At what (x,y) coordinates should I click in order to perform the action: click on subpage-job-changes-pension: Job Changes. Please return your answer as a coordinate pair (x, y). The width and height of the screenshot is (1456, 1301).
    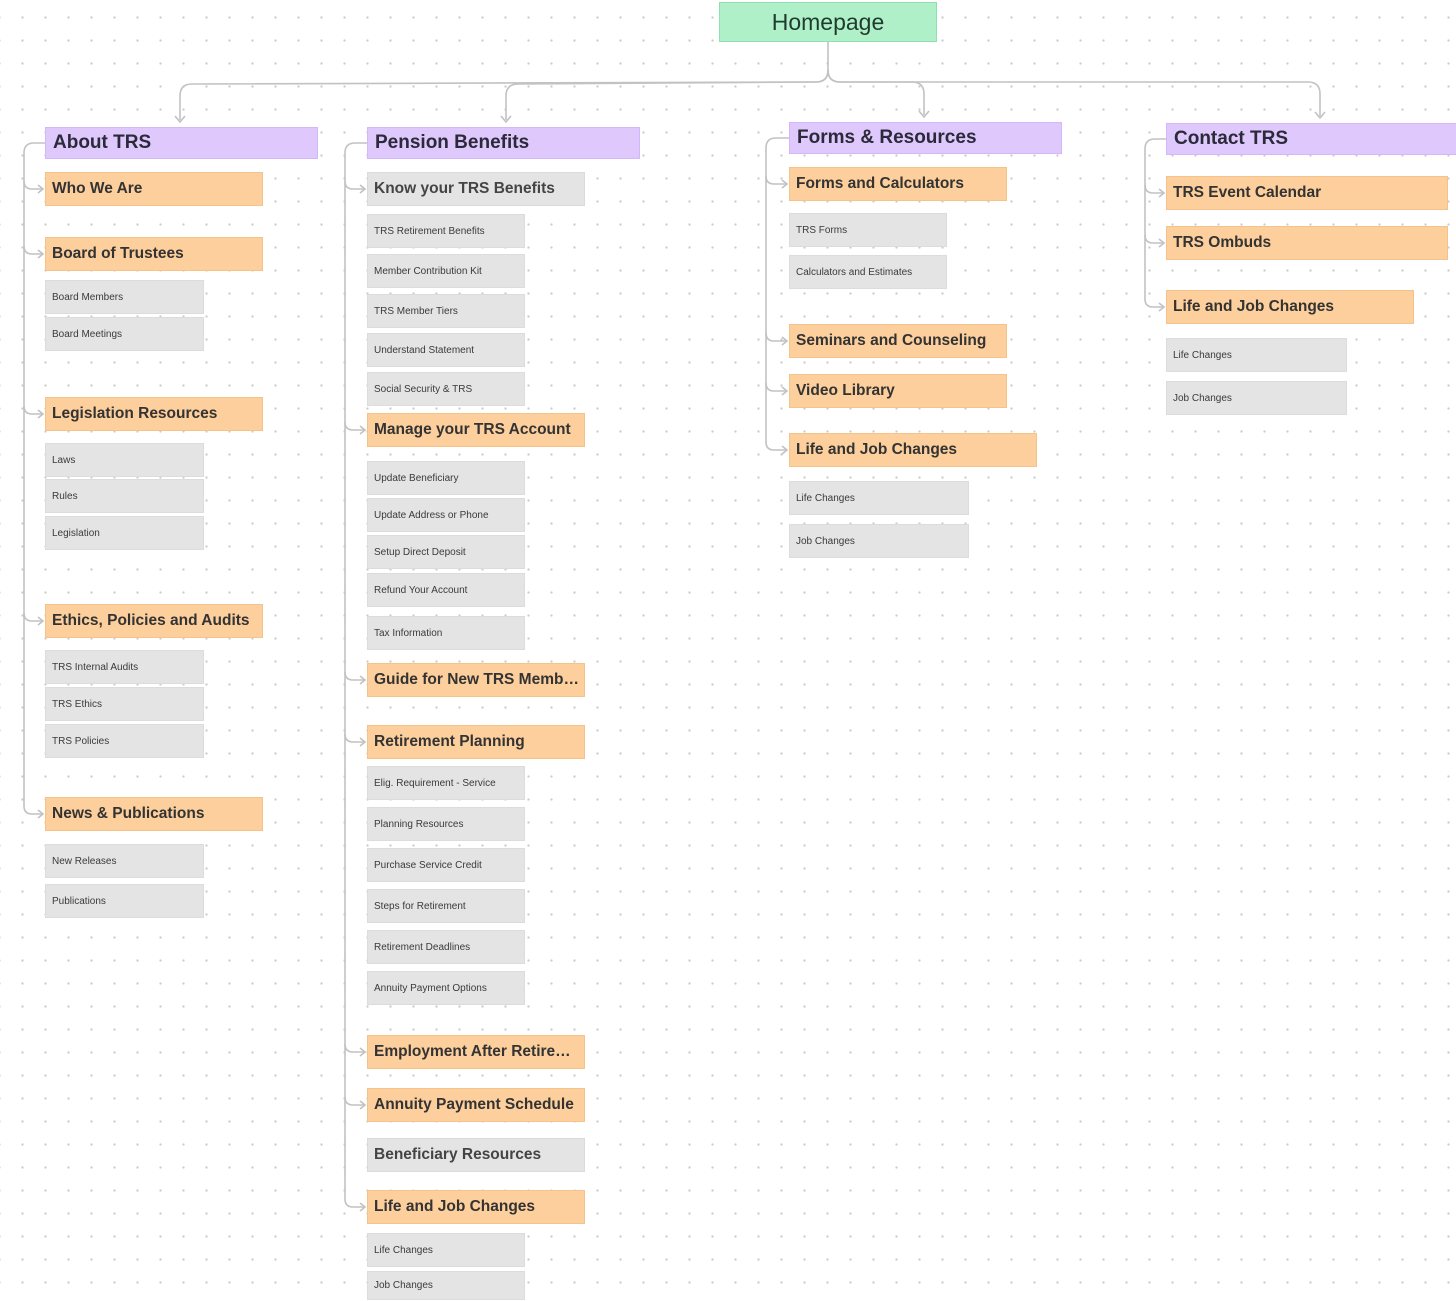
    Looking at the image, I should click on (446, 1285).